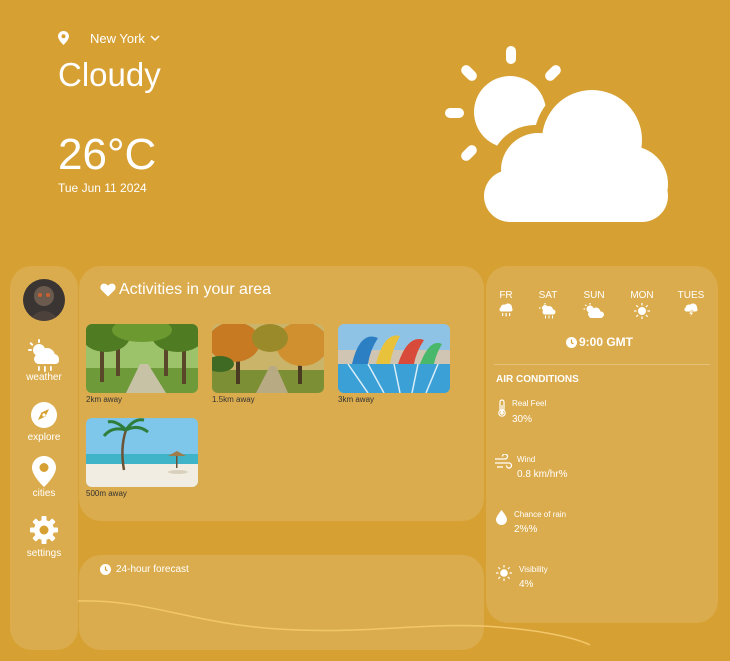  I want to click on chevron-down-icon, so click(155, 38).